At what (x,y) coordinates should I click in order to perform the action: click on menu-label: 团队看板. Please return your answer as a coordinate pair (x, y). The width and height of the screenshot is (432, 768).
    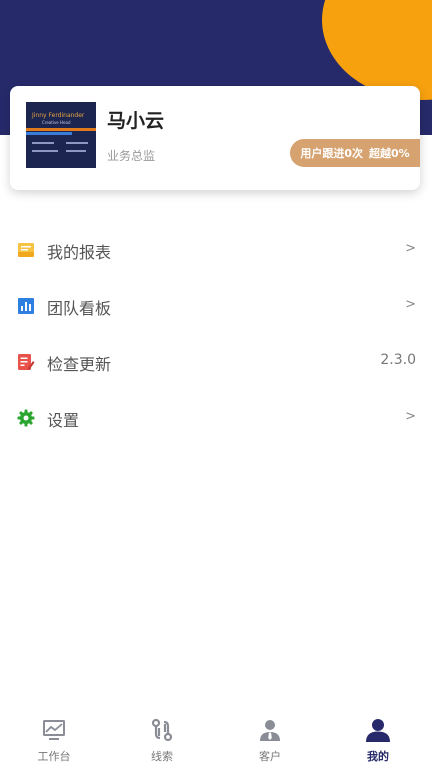
    Looking at the image, I should click on (79, 308).